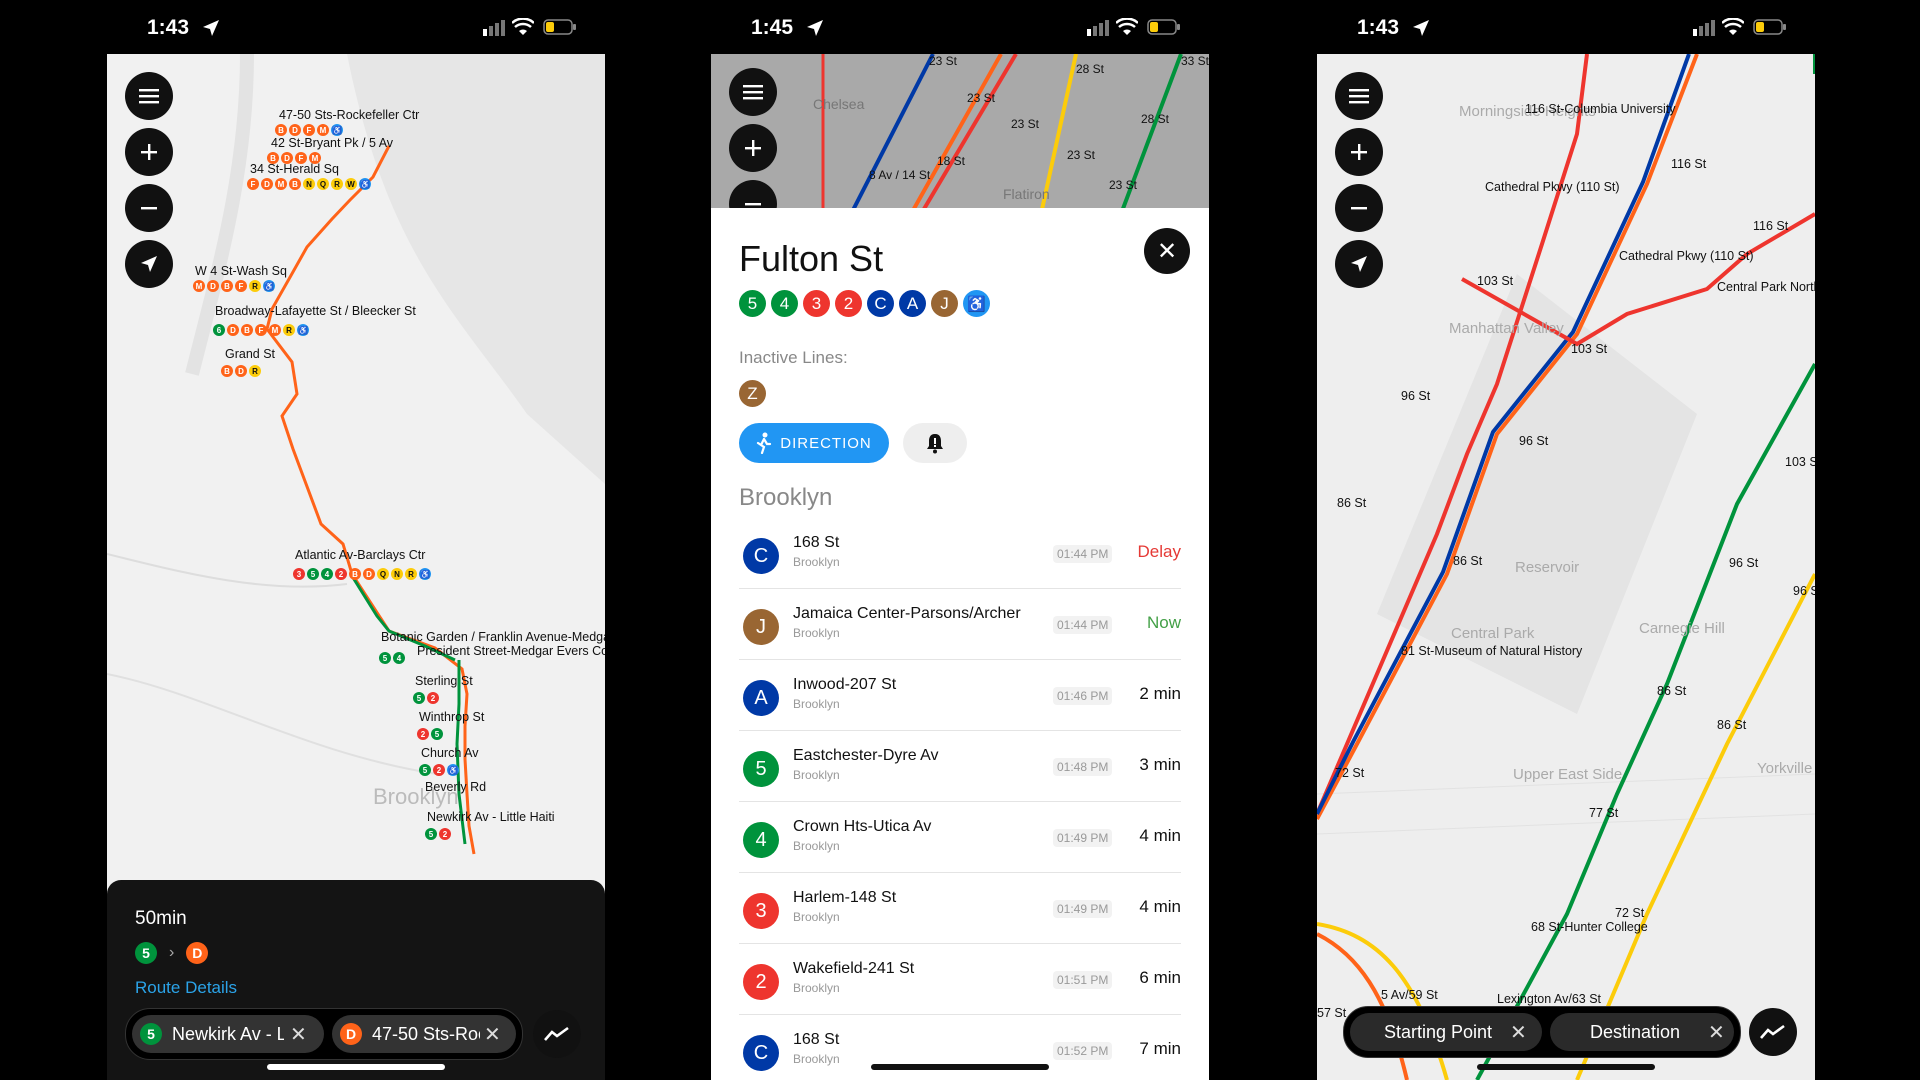 The height and width of the screenshot is (1080, 1920). I want to click on trend-line-icon, so click(556, 1033).